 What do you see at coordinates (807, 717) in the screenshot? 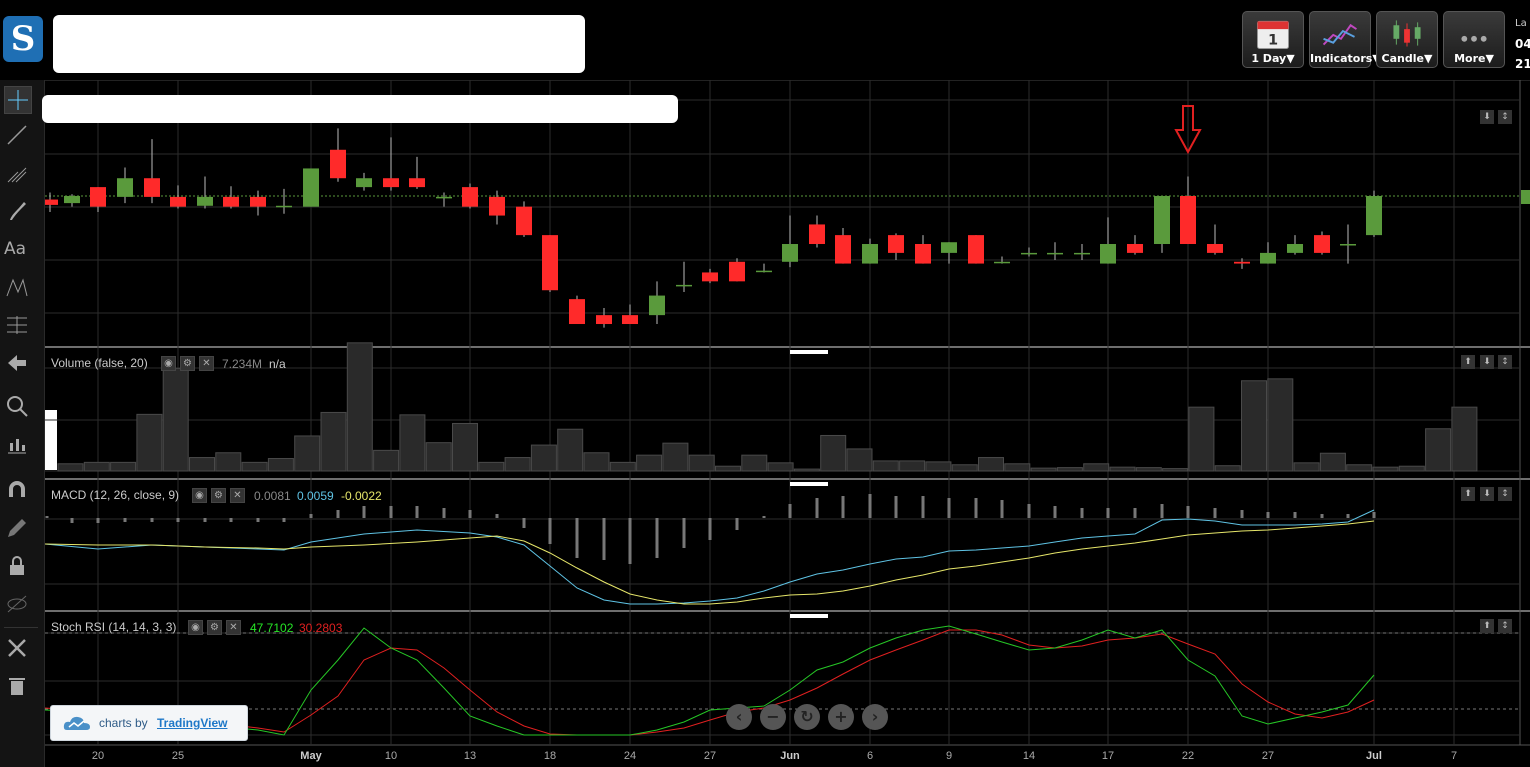
I see `reset-button: ↻` at bounding box center [807, 717].